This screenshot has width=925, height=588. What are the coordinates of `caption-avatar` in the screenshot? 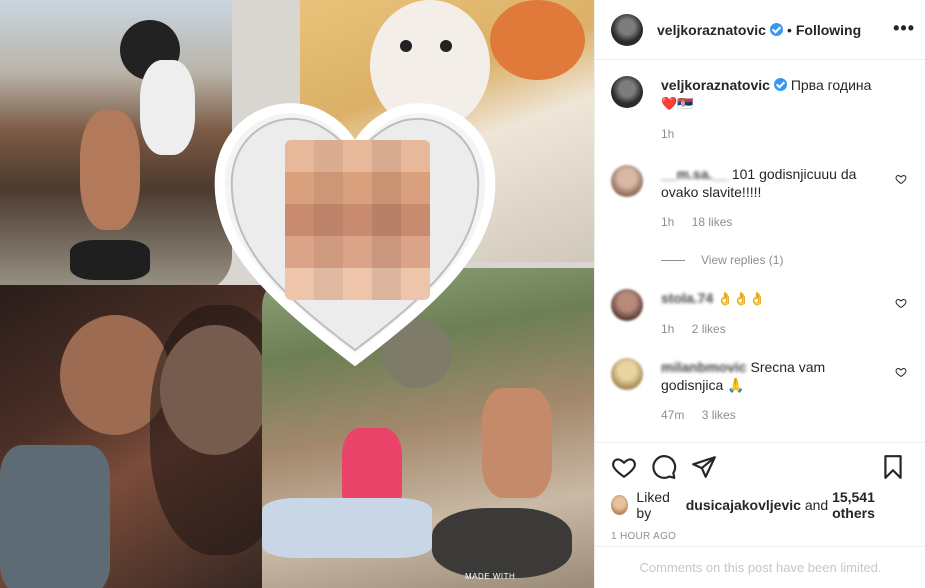 It's located at (627, 92).